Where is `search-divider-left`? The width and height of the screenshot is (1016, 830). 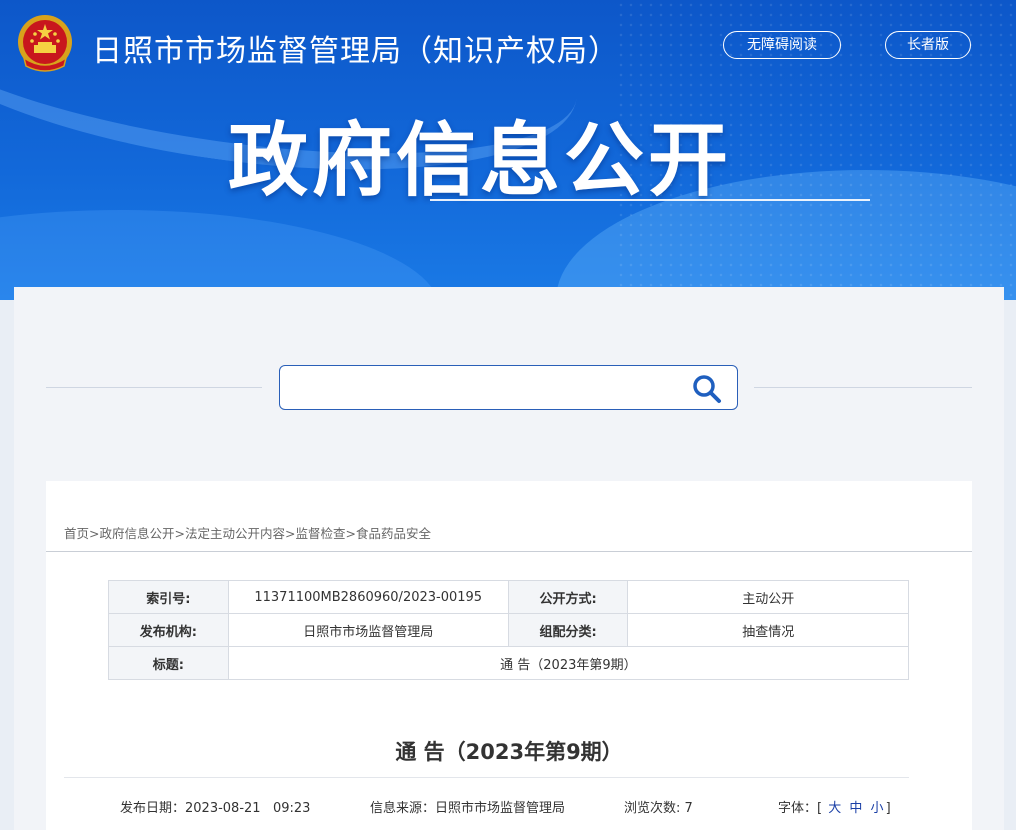 search-divider-left is located at coordinates (154, 387).